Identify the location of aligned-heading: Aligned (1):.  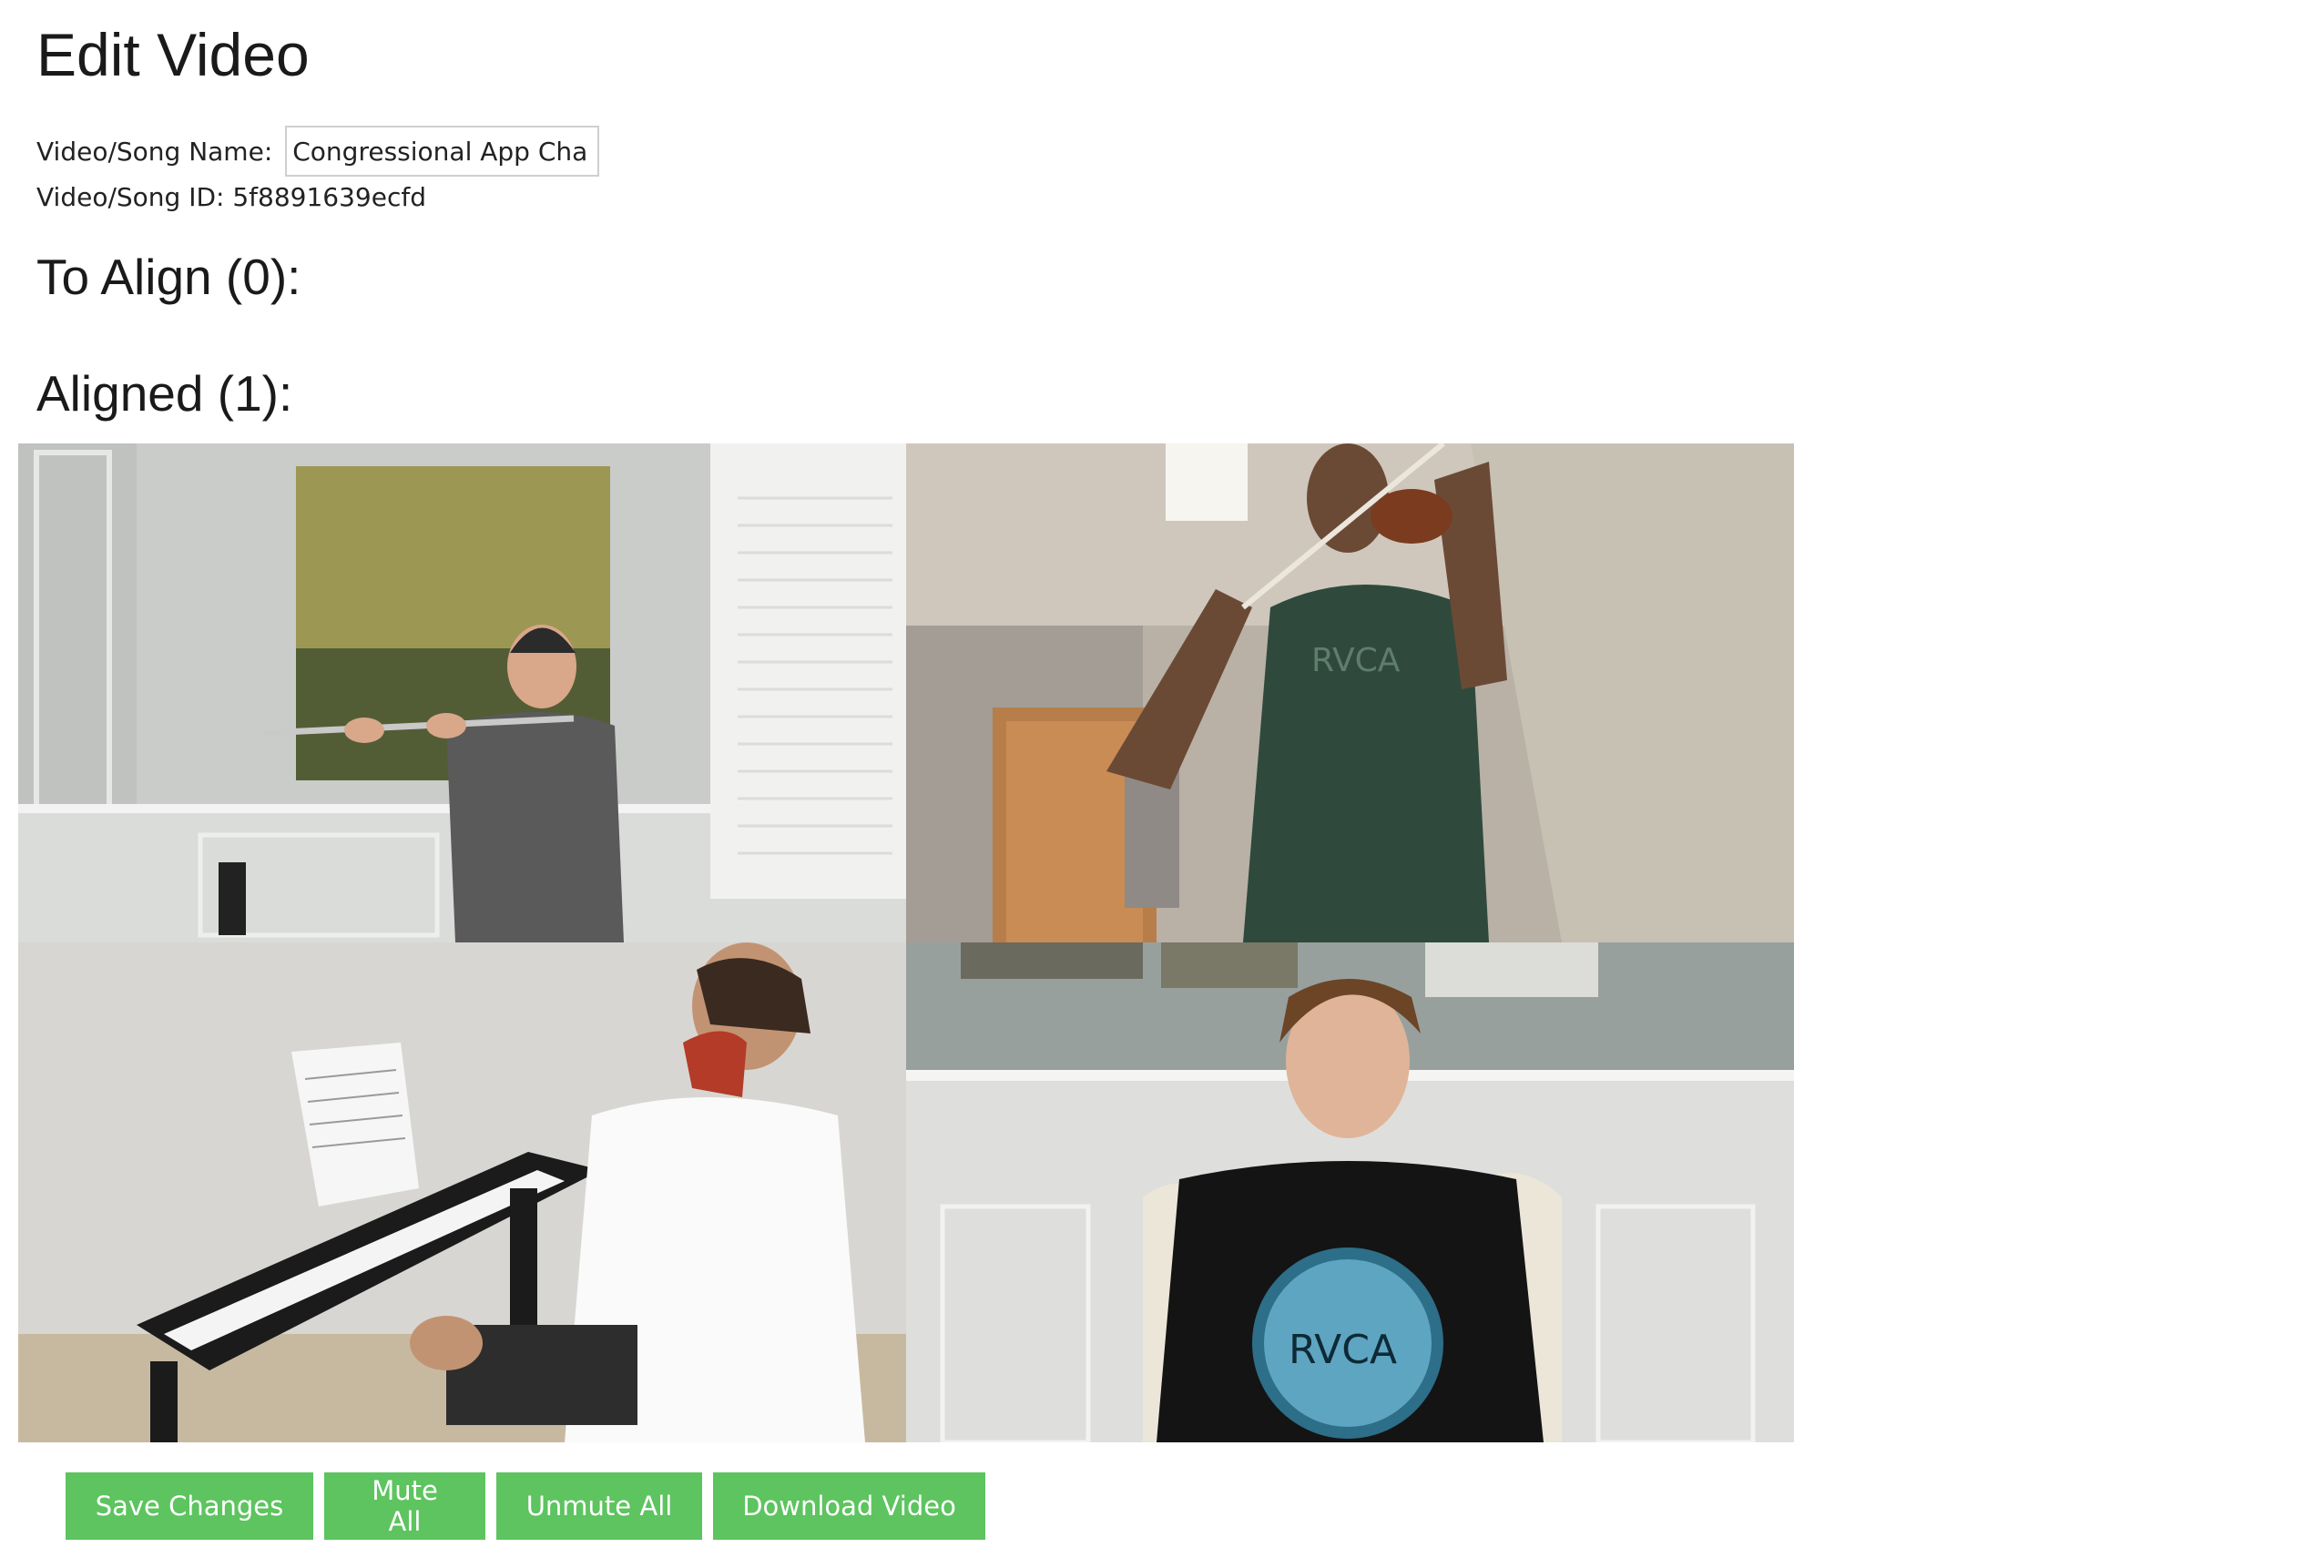
(164, 393).